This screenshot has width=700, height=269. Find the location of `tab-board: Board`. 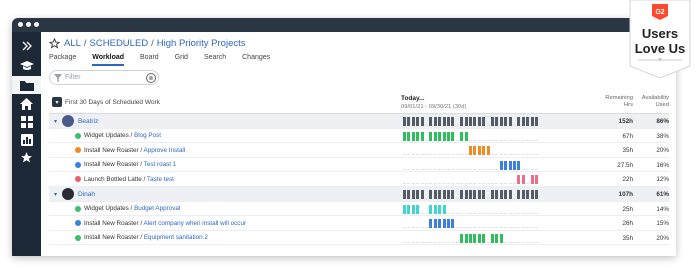

tab-board: Board is located at coordinates (149, 60).